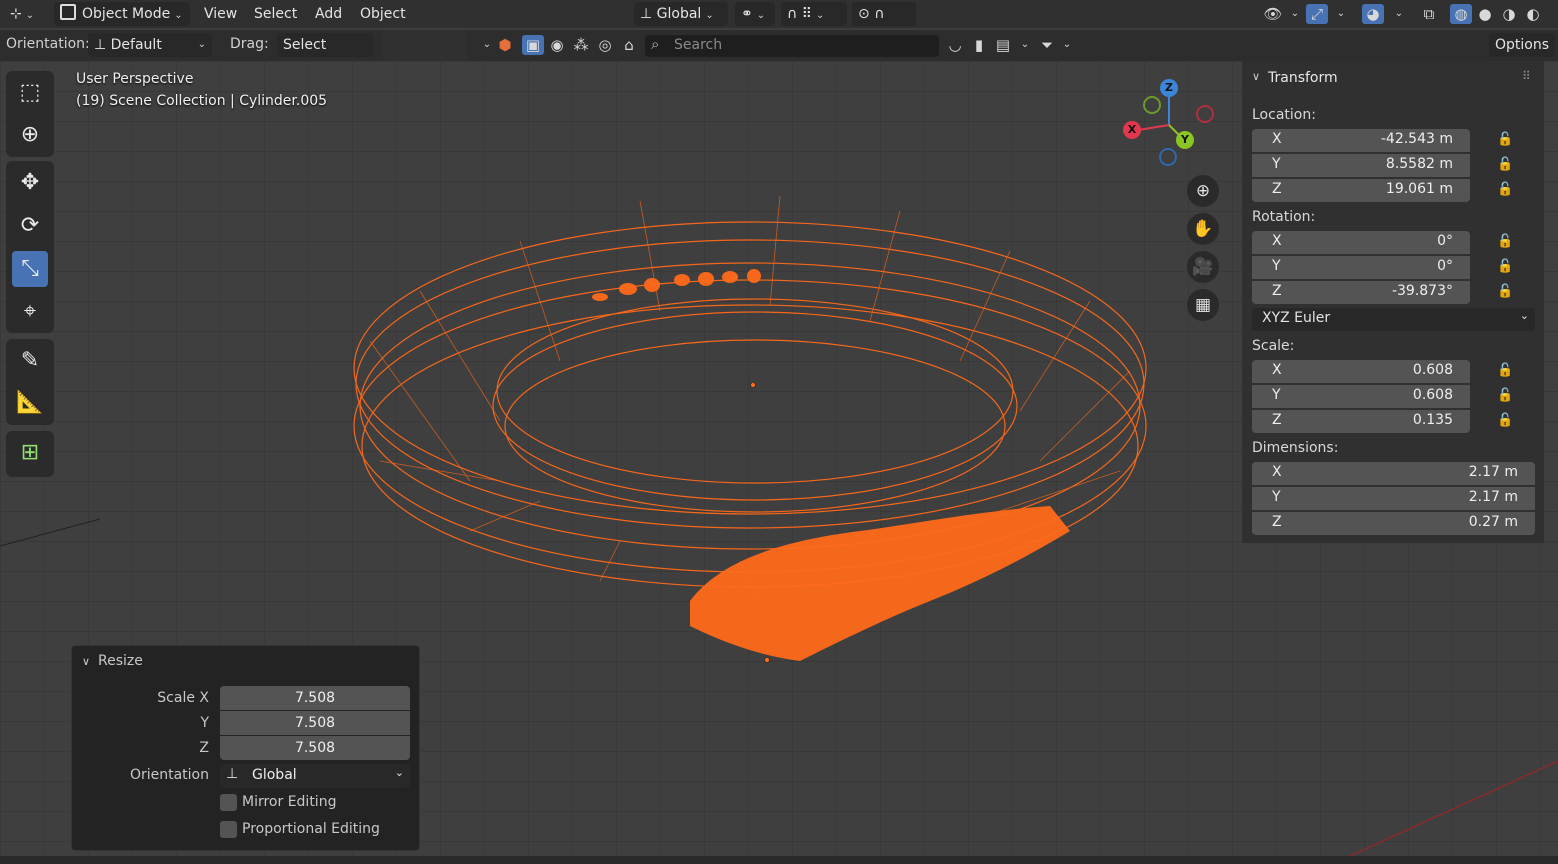 The width and height of the screenshot is (1558, 864). I want to click on select-object-icon: ▣, so click(533, 45).